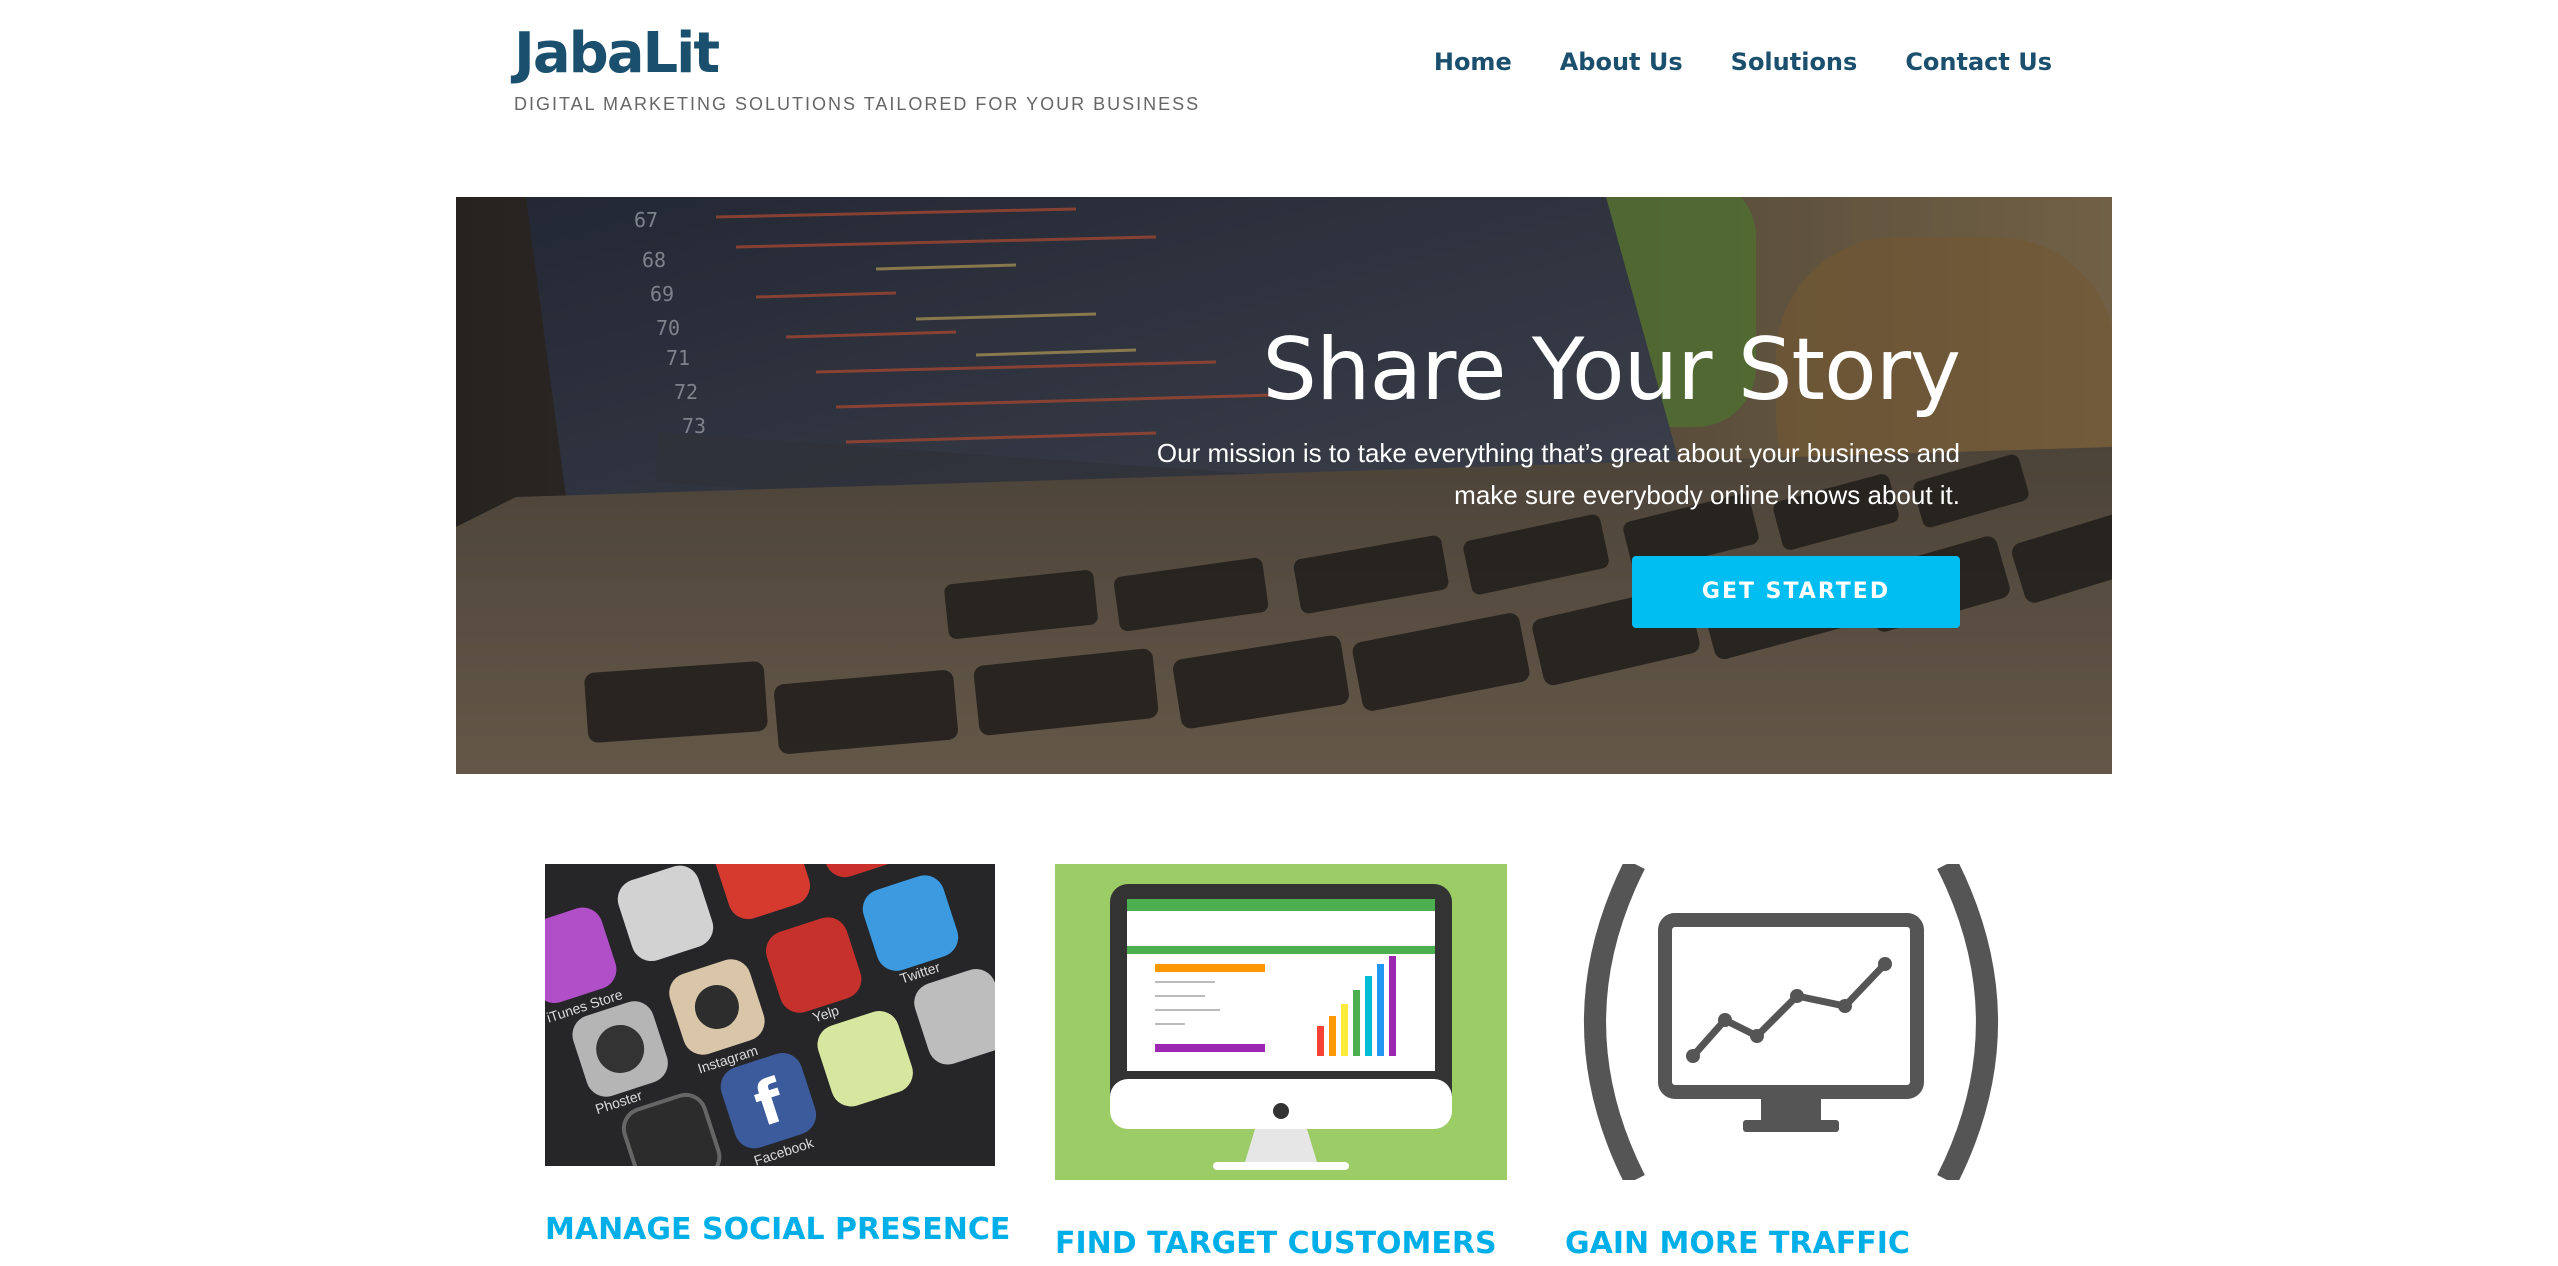 The width and height of the screenshot is (2558, 1266). Describe the element at coordinates (1281, 1022) in the screenshot. I see `monitor-spreadsheet-icon` at that location.